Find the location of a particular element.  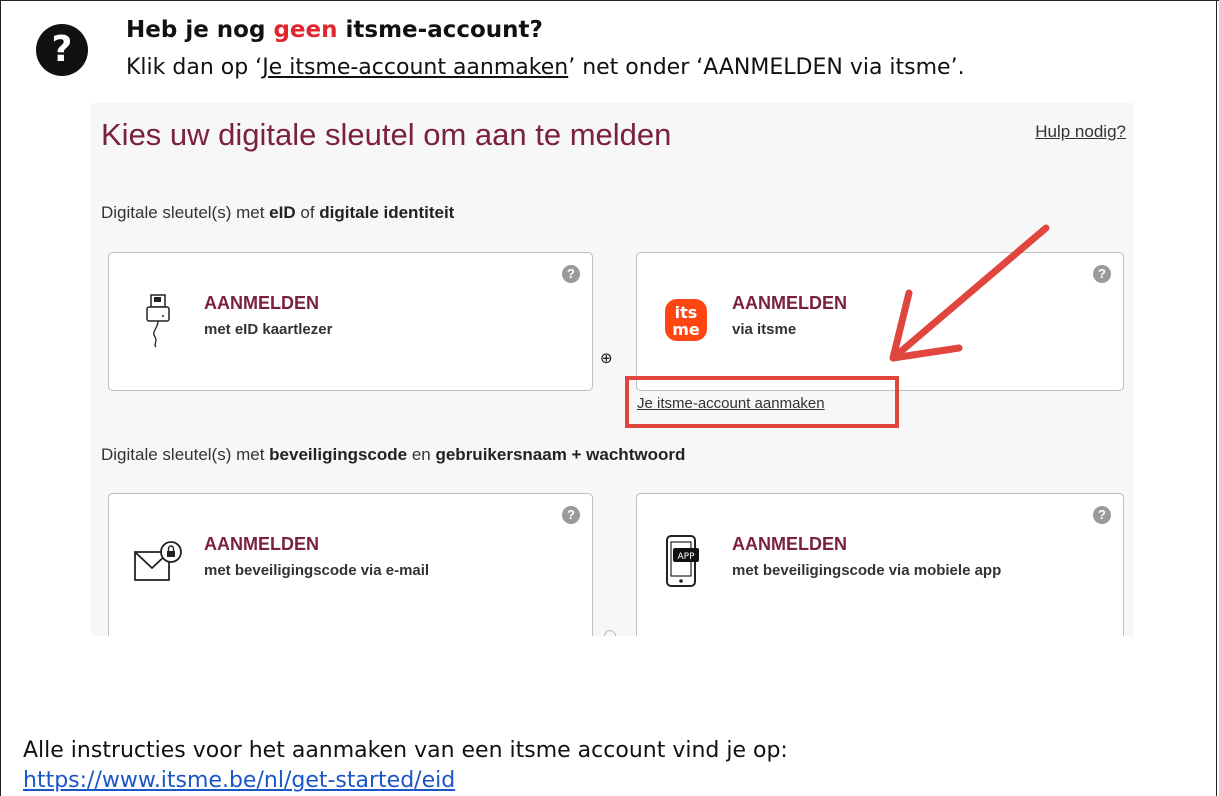

itsme-instructions-link: https://www.itsme.be/nl/get-started/eid is located at coordinates (239, 780).